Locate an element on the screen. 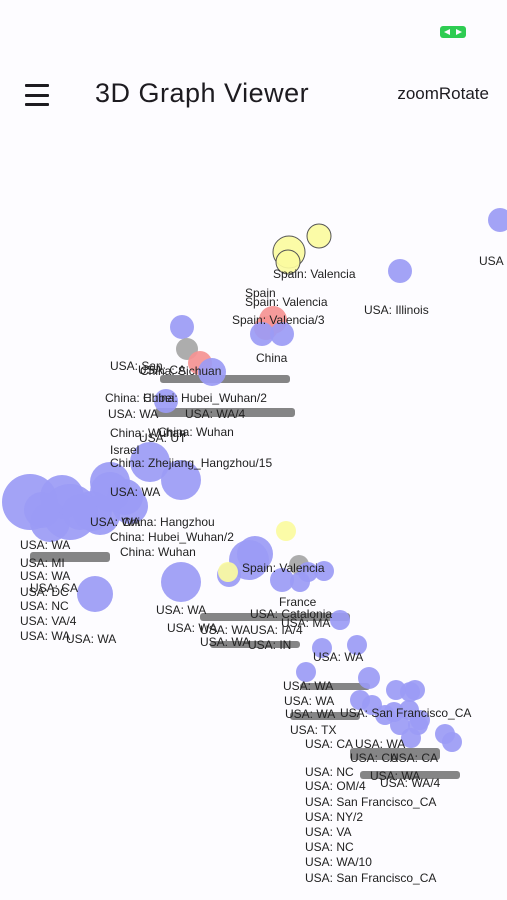 The image size is (507, 900). menu-icon is located at coordinates (37, 95).